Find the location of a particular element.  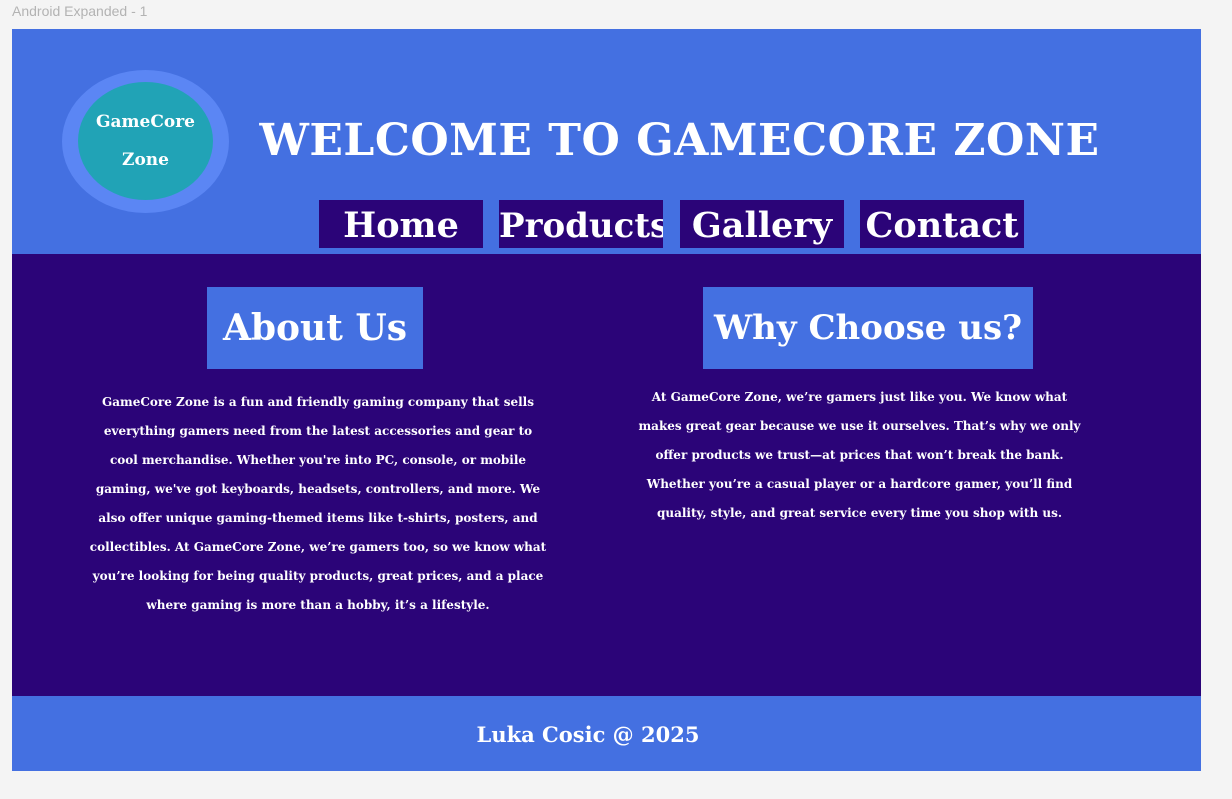

nav-contact-button: Contact is located at coordinates (942, 224).